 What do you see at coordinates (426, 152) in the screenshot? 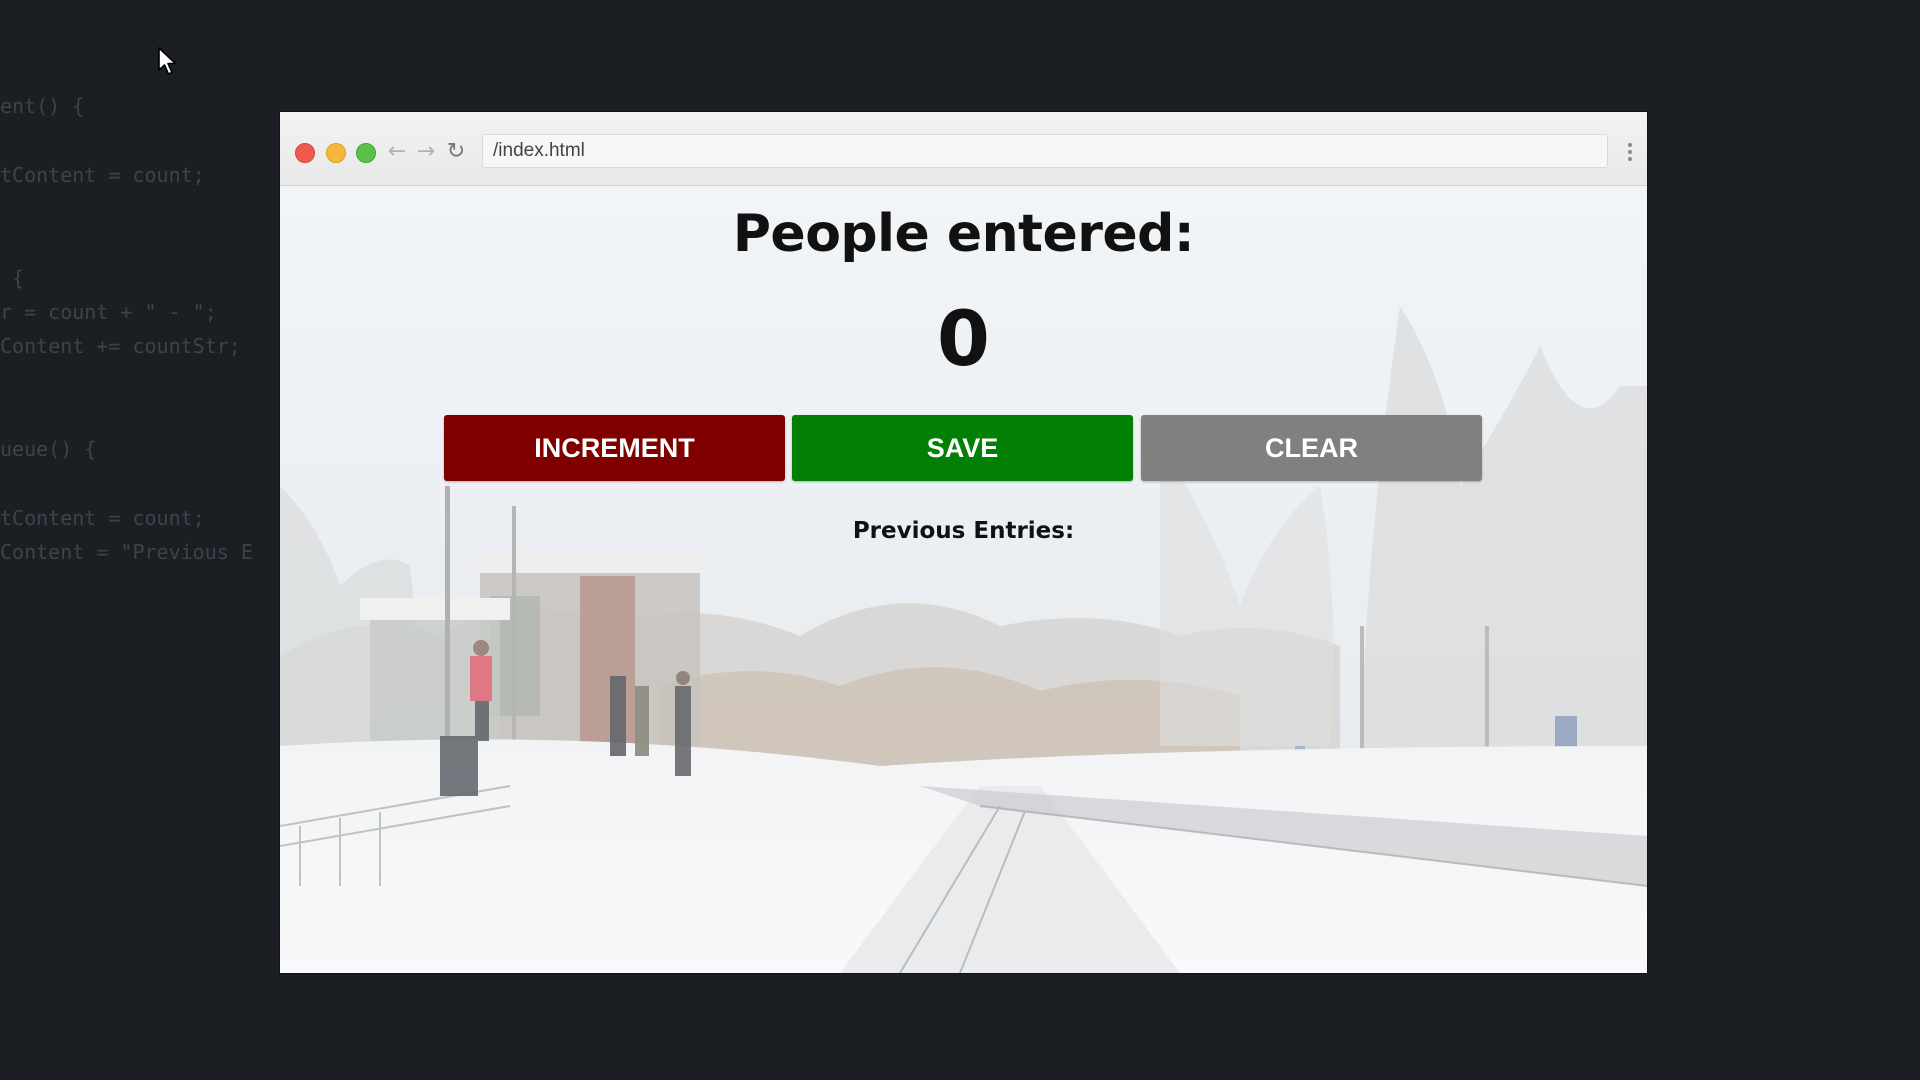
I see `forward-arrow-icon: →` at bounding box center [426, 152].